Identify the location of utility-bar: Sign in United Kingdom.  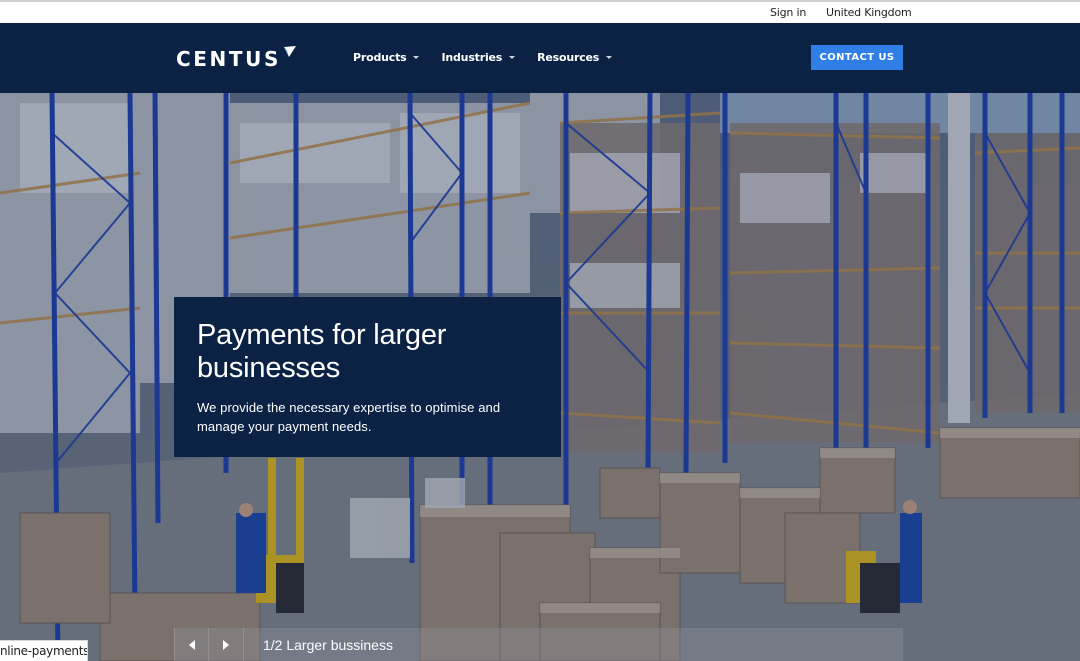
(540, 11).